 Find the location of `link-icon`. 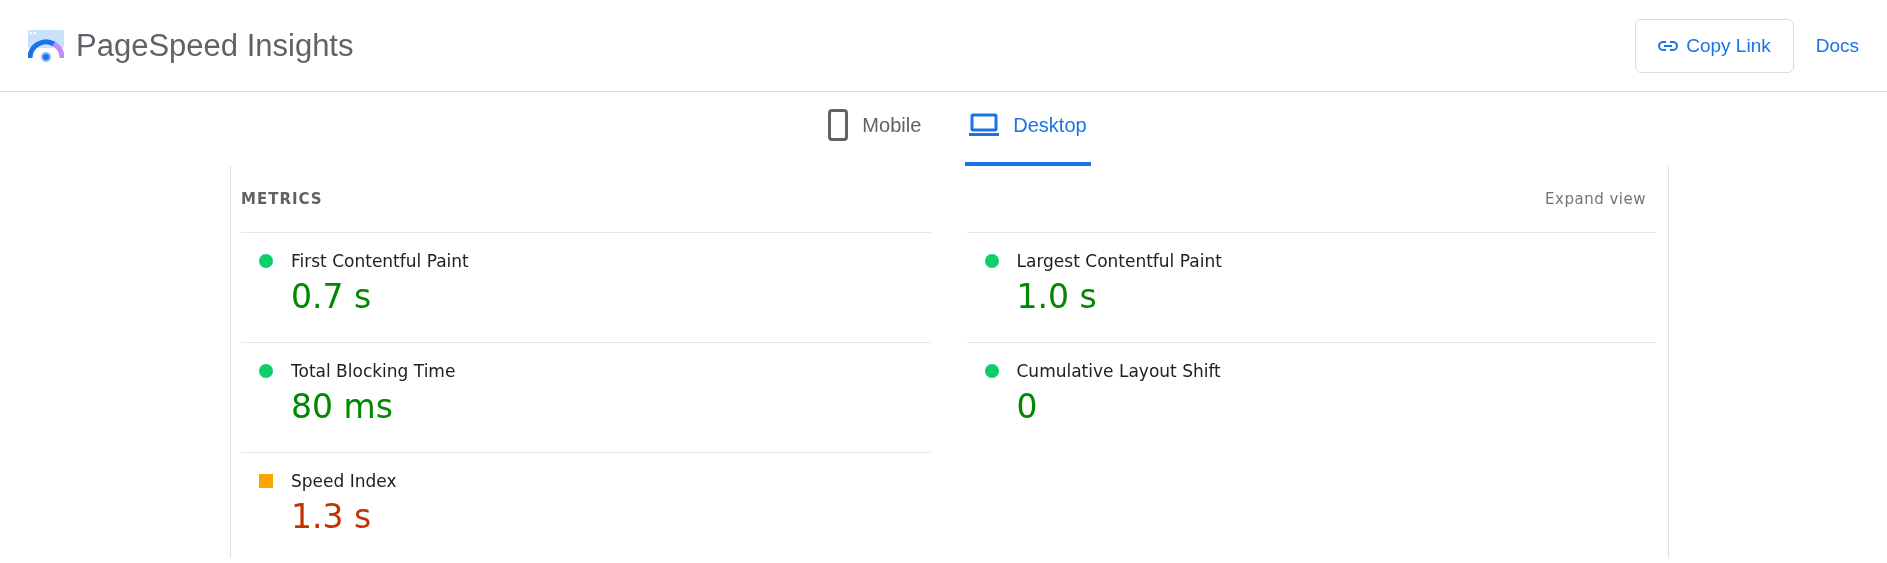

link-icon is located at coordinates (1668, 45).